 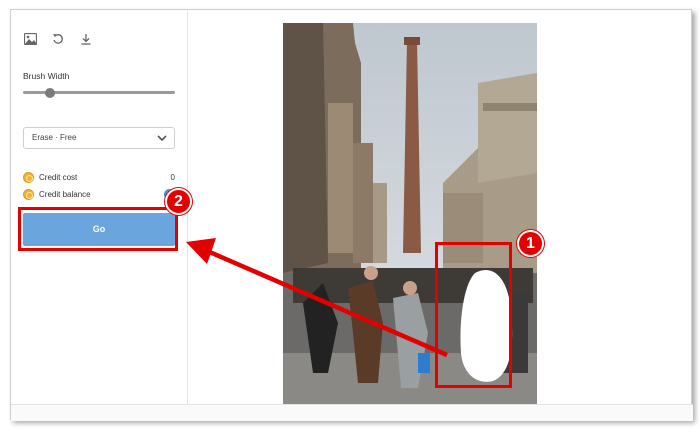 I want to click on credit-balance-label: Credit balance, so click(x=65, y=194).